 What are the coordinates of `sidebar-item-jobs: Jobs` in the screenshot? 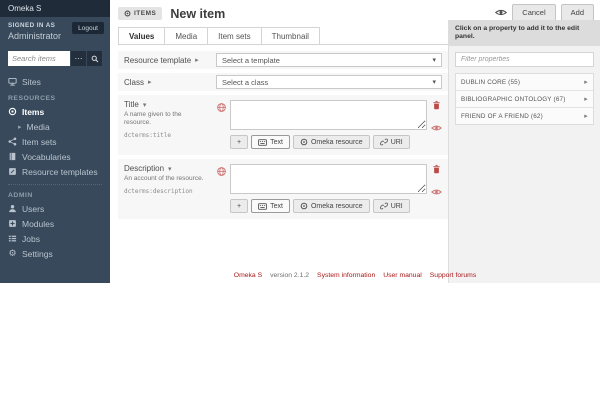 It's located at (55, 238).